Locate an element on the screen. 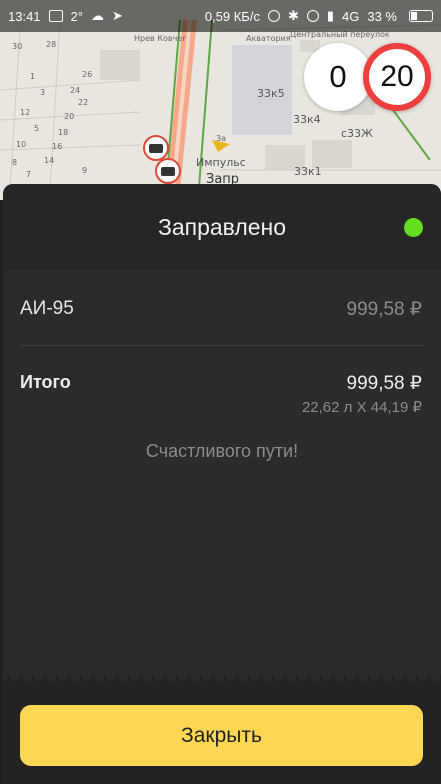 This screenshot has height=784, width=441. sheet-header: Заправлено is located at coordinates (222, 227).